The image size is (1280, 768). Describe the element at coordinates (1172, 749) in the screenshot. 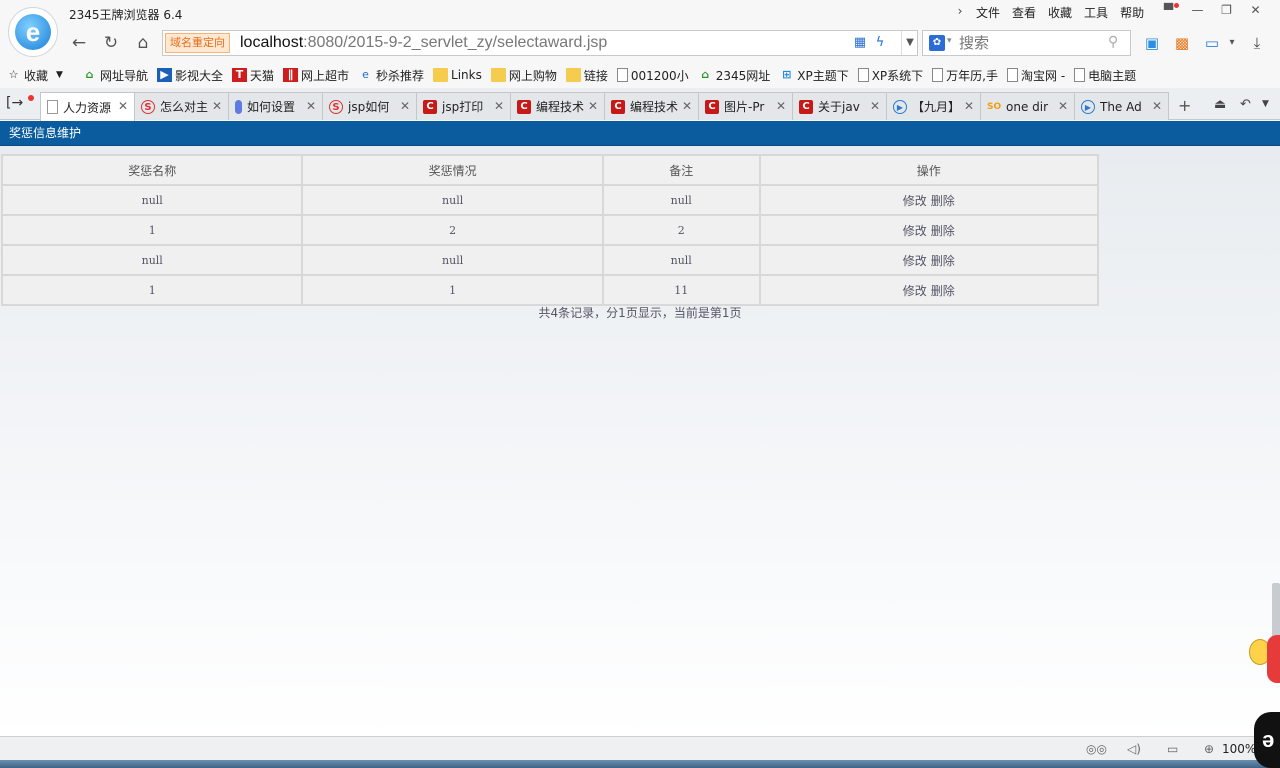

I see `window-icon: ▭` at that location.